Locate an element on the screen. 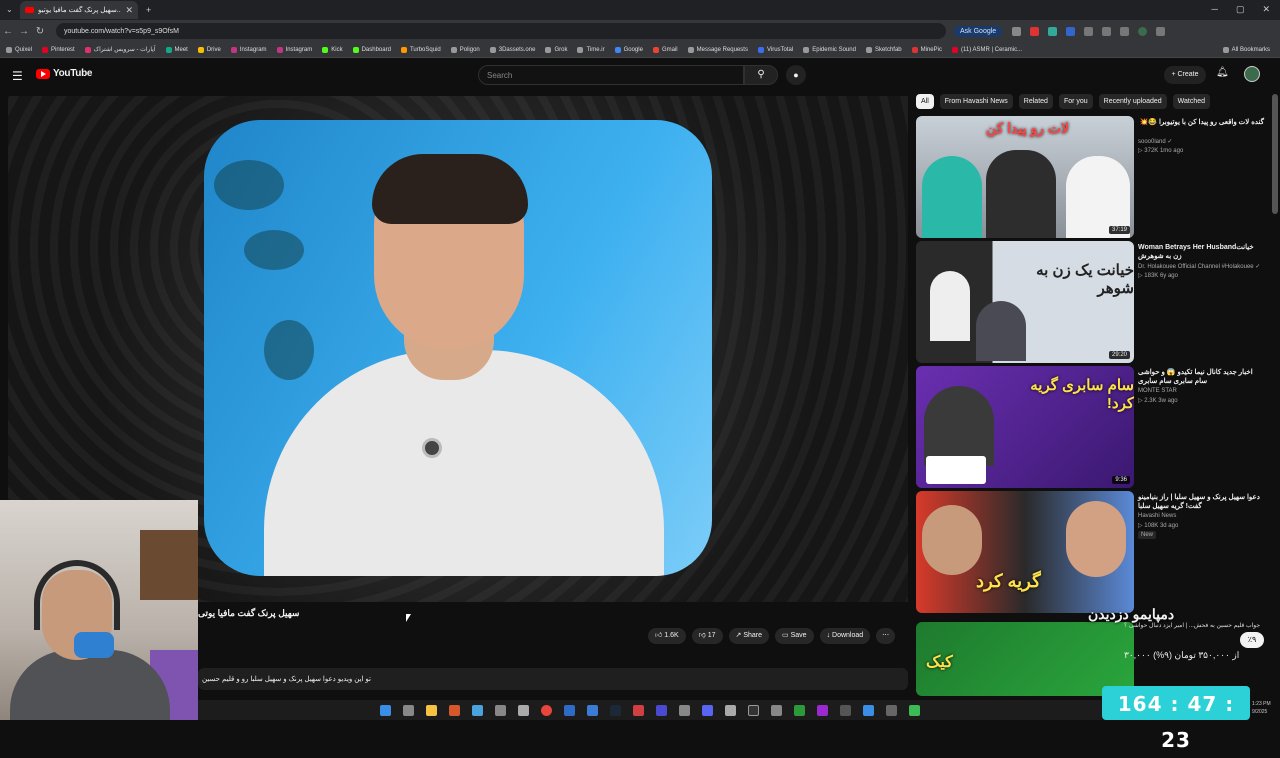  bookmark-item: Drive is located at coordinates (209, 49).